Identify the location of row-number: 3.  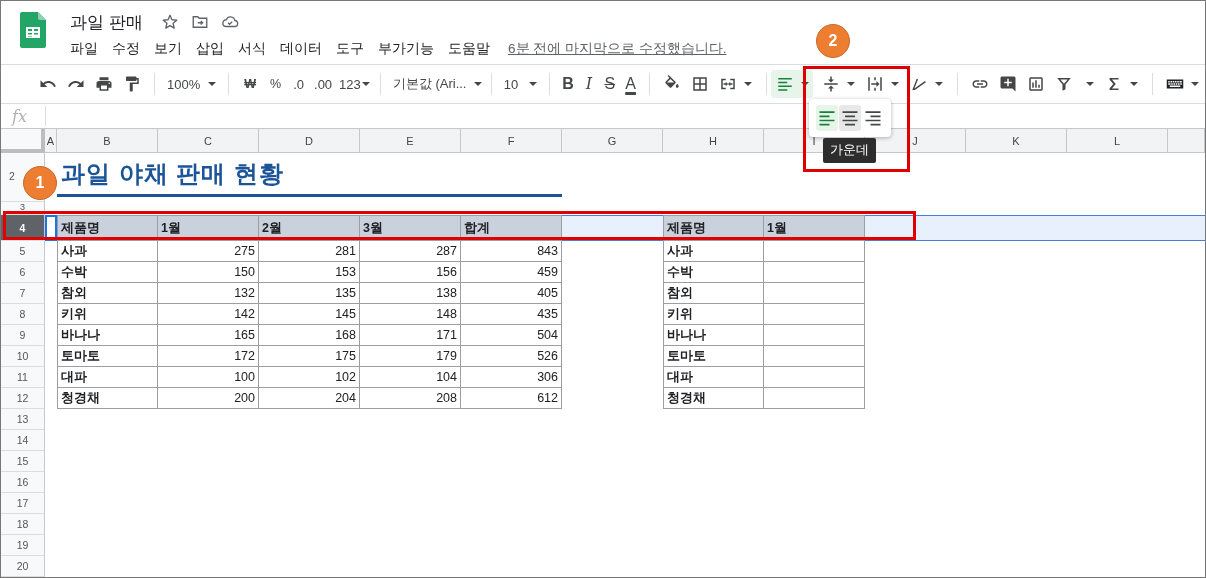
(22, 207).